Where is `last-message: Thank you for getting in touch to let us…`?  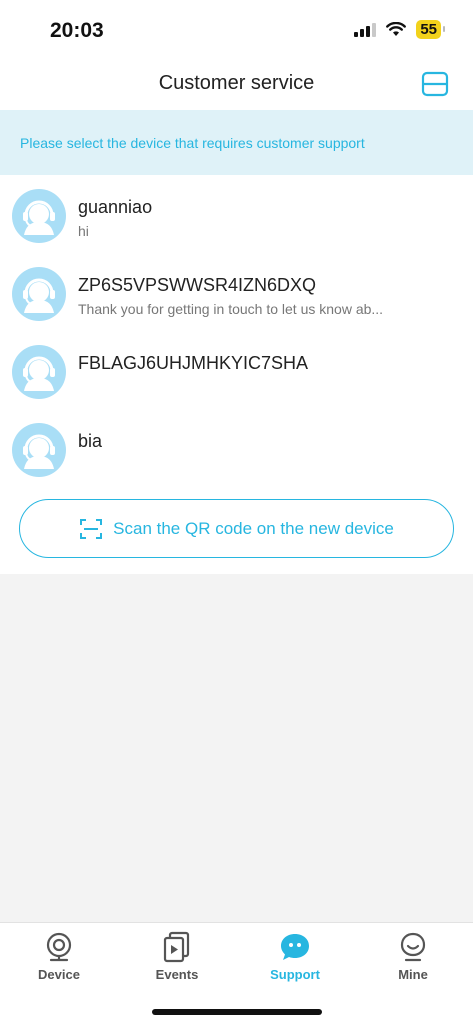 last-message: Thank you for getting in touch to let us… is located at coordinates (231, 309).